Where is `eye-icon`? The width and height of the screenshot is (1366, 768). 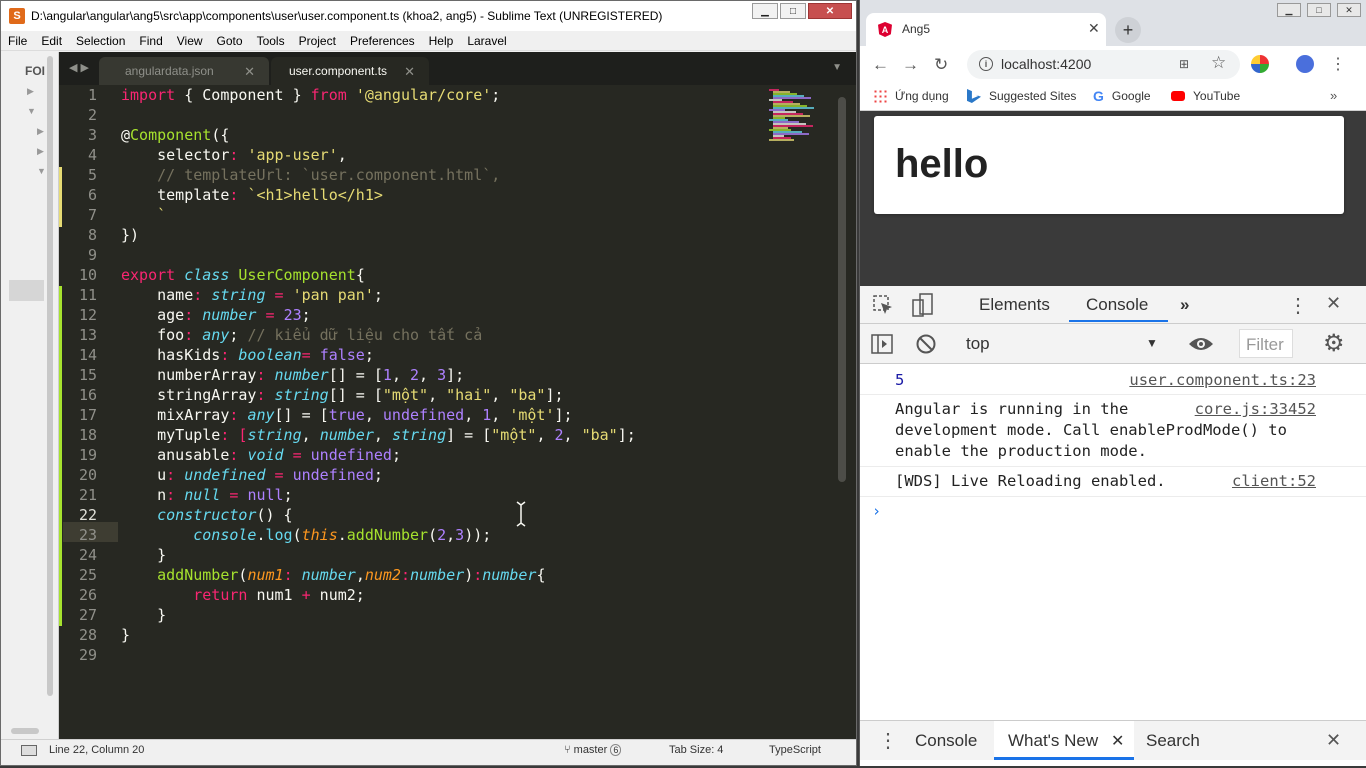
eye-icon is located at coordinates (1201, 344).